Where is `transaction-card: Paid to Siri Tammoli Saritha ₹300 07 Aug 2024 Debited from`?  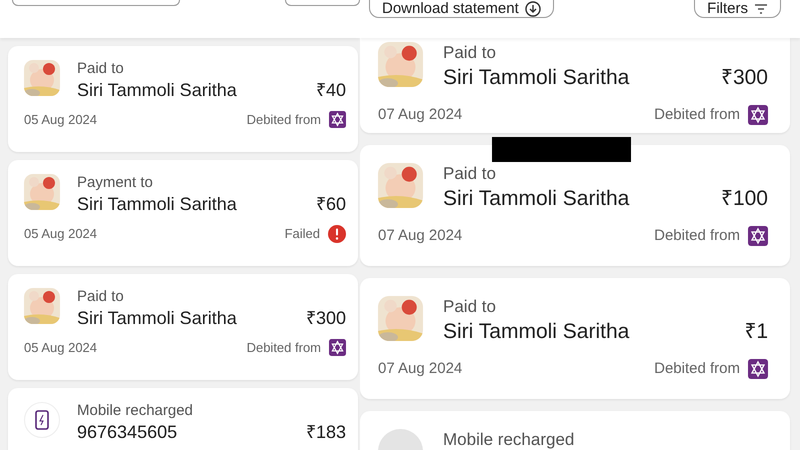
transaction-card: Paid to Siri Tammoli Saritha ₹300 07 Aug 2024 Debited from is located at coordinates (575, 85).